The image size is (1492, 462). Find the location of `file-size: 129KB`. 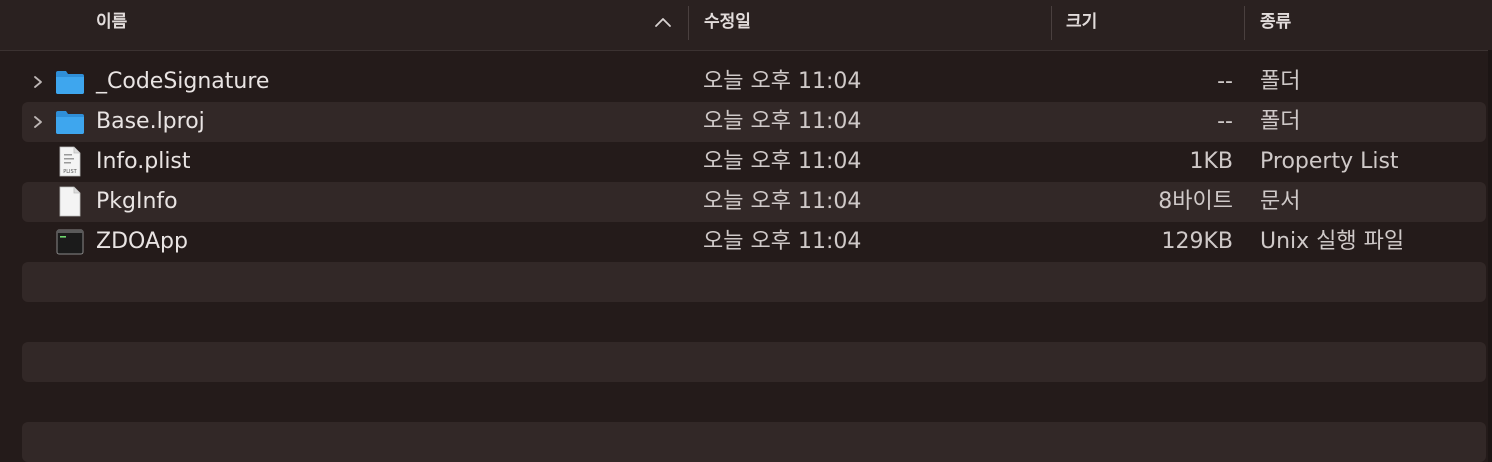

file-size: 129KB is located at coordinates (1197, 241).